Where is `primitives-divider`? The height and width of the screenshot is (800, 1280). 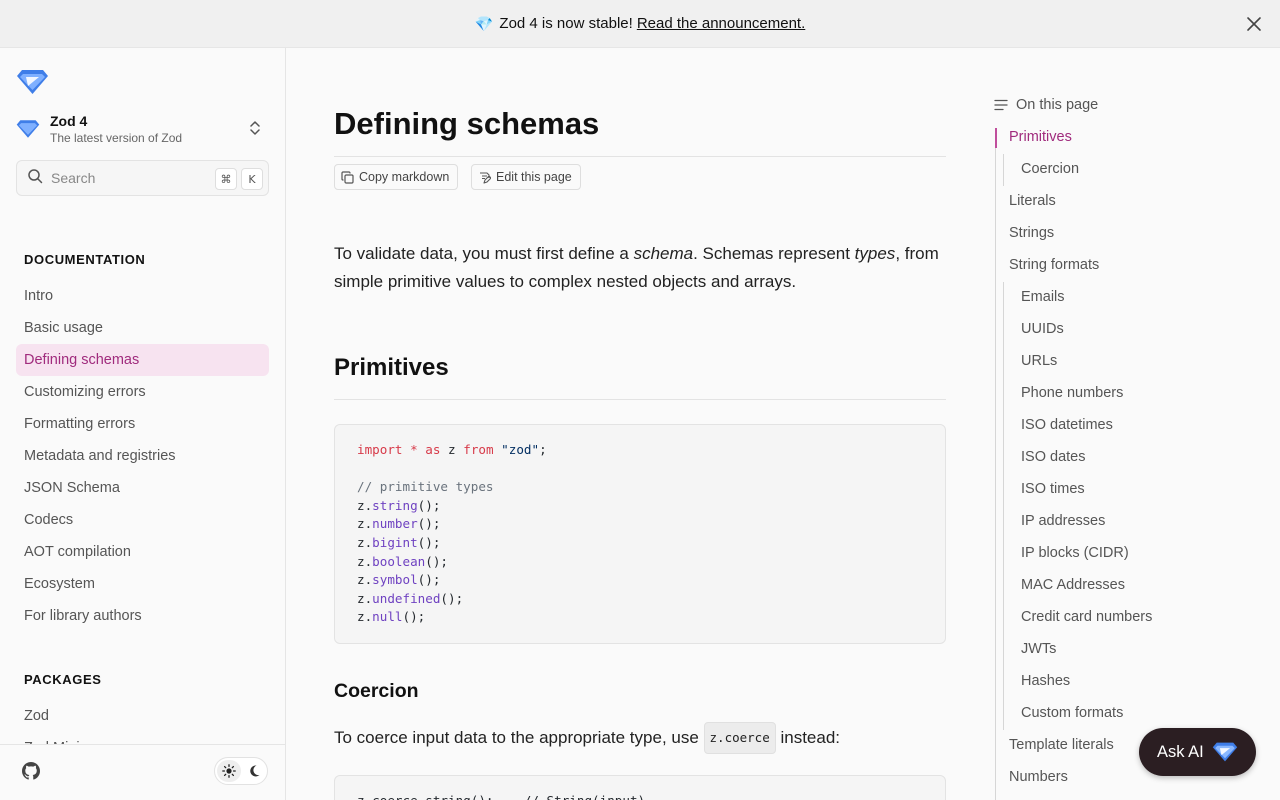
primitives-divider is located at coordinates (640, 399).